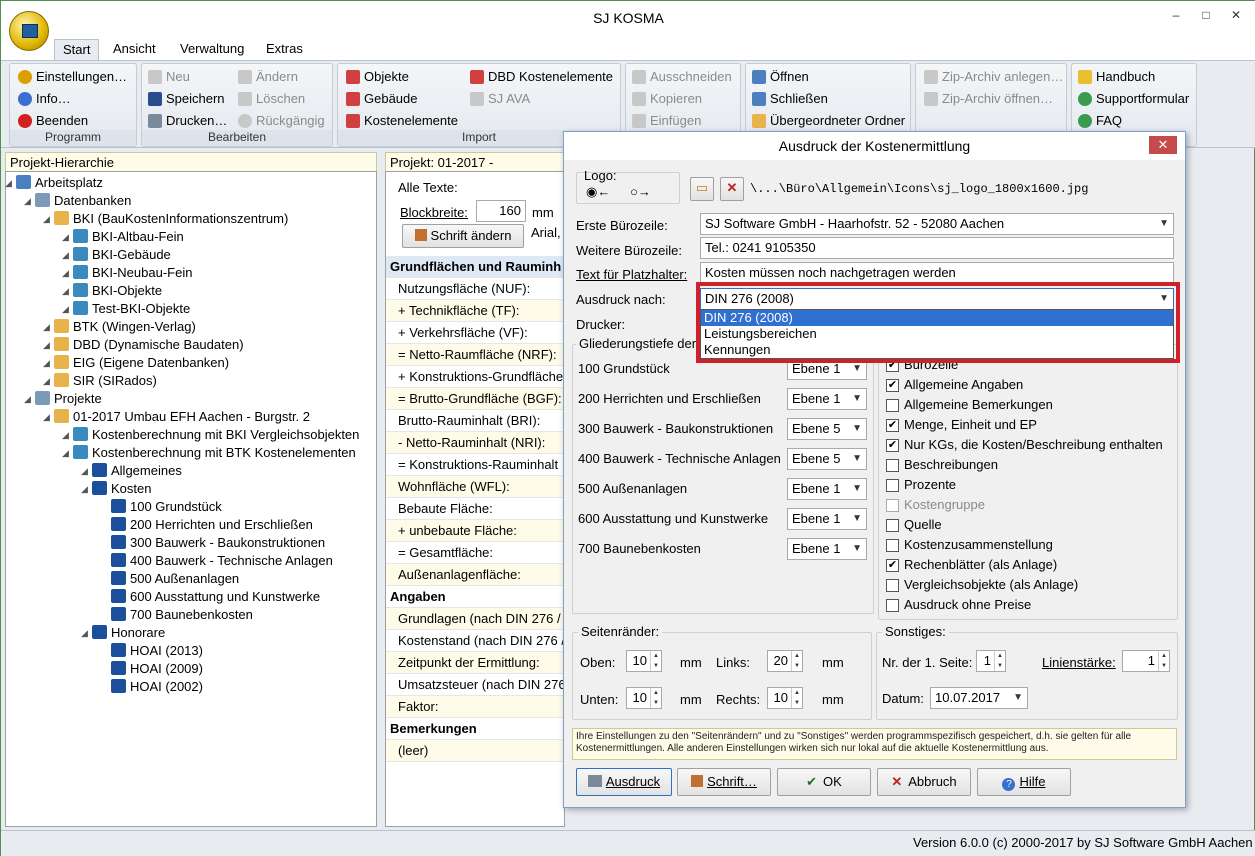 The width and height of the screenshot is (1255, 856). What do you see at coordinates (1206, 16) in the screenshot?
I see `maximize-button: □` at bounding box center [1206, 16].